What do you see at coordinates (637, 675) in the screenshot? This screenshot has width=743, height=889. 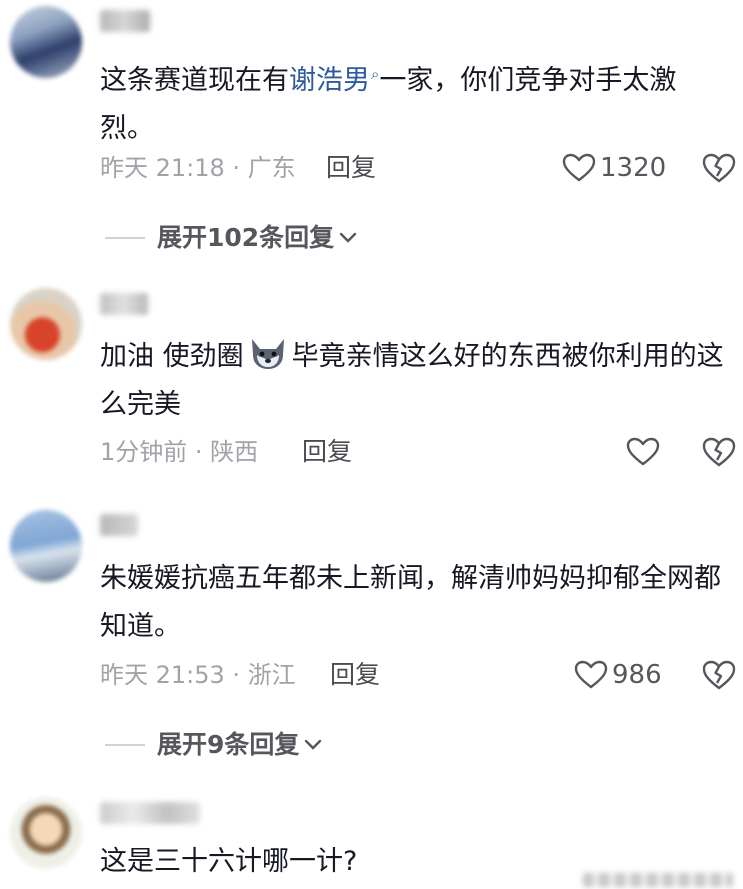 I see `like-count: 986` at bounding box center [637, 675].